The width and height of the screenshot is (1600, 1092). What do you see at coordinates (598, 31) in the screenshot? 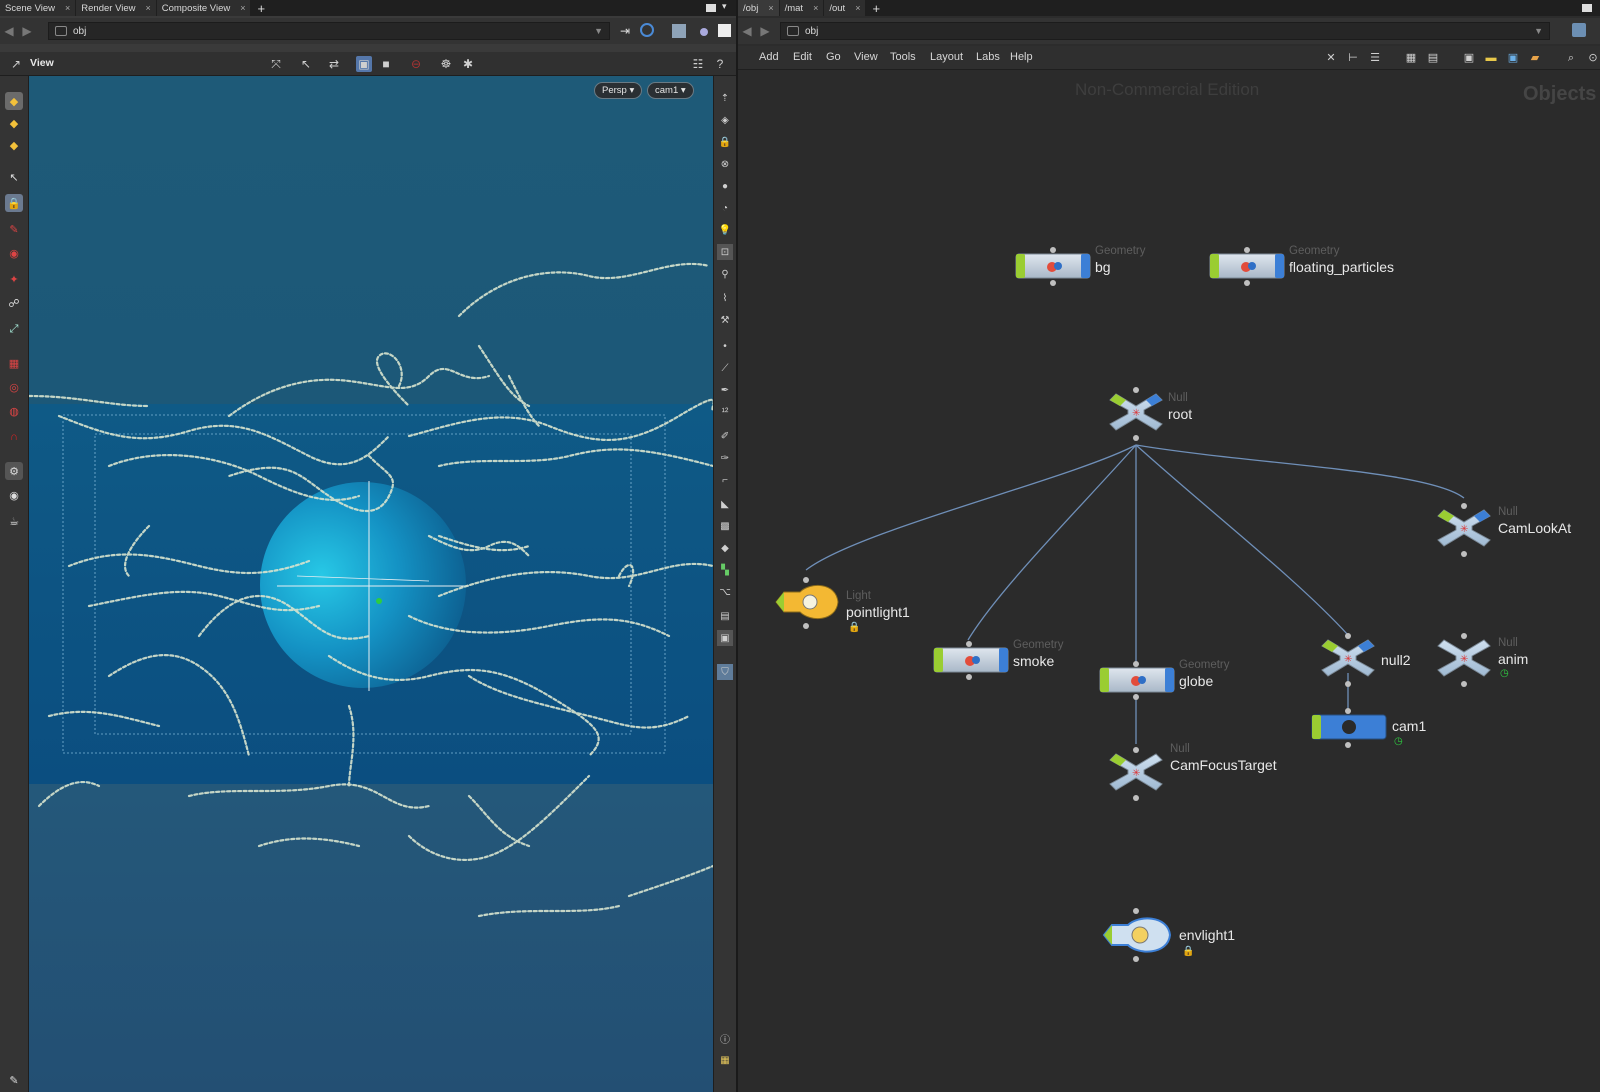
I see `chevron-down-icon: ▼` at bounding box center [598, 31].